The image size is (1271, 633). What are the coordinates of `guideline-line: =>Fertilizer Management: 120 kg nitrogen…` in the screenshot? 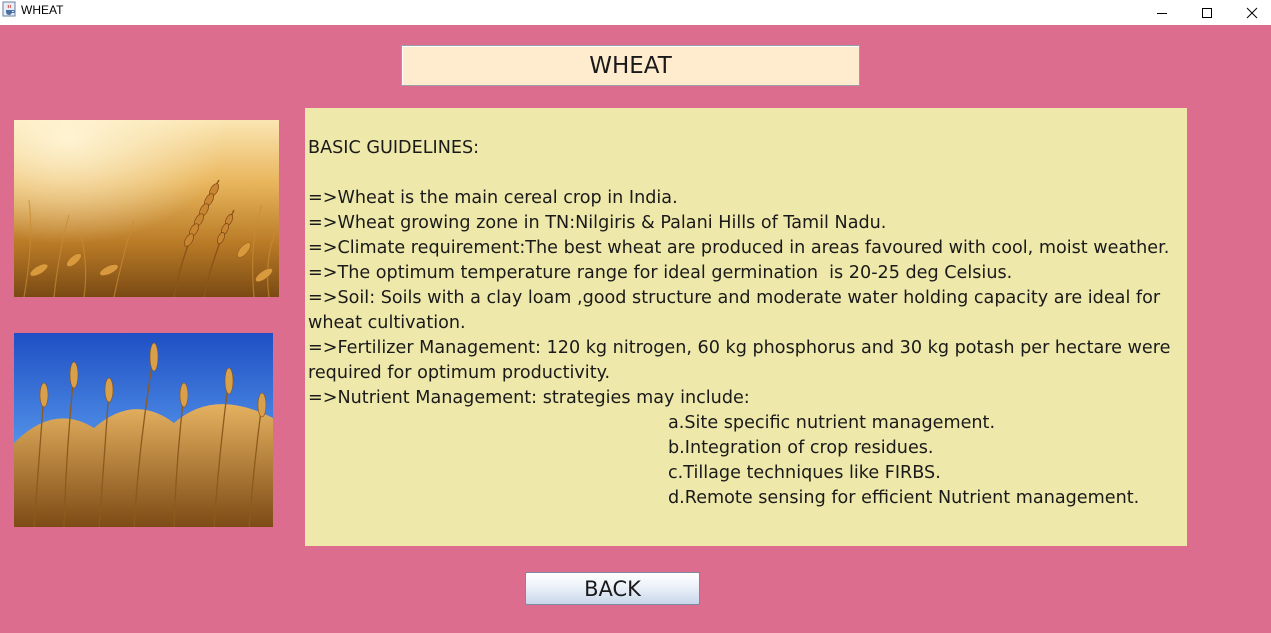 It's located at (739, 348).